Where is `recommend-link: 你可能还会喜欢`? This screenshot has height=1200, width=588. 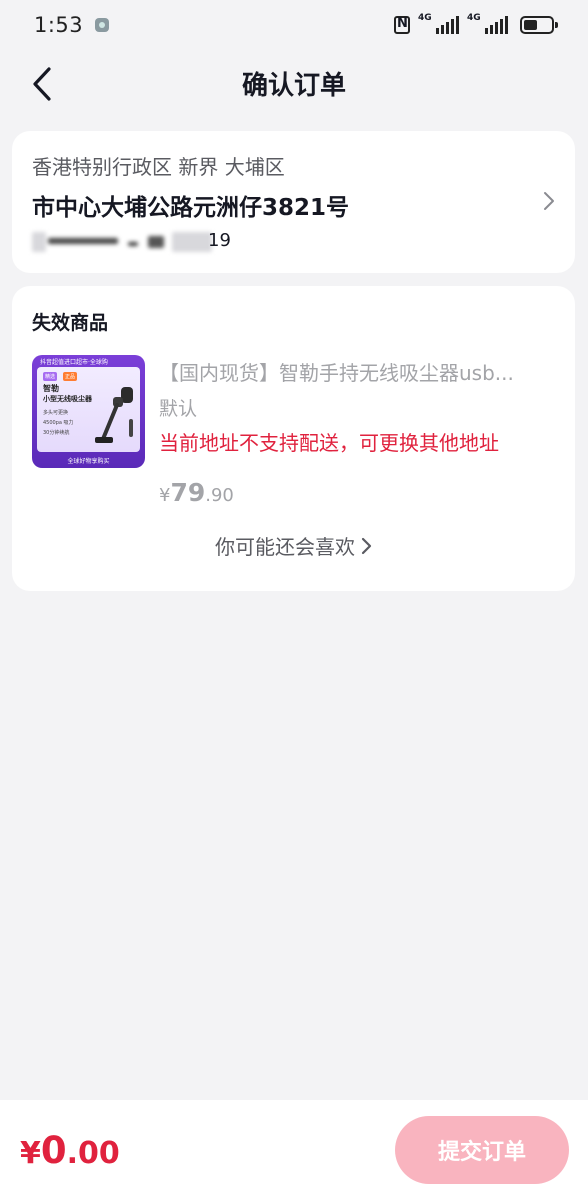
recommend-link: 你可能还会喜欢 is located at coordinates (293, 545).